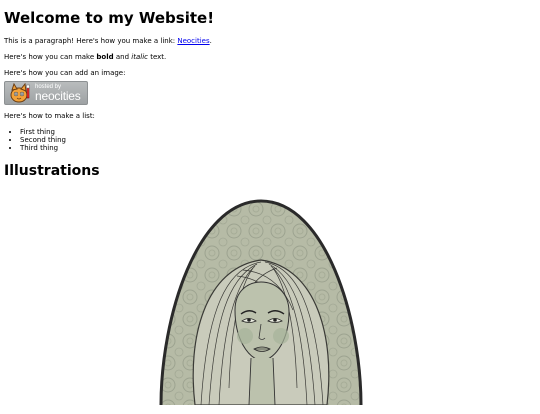 This screenshot has width=540, height=414. What do you see at coordinates (122, 57) in the screenshot?
I see `formatting-middle: and` at bounding box center [122, 57].